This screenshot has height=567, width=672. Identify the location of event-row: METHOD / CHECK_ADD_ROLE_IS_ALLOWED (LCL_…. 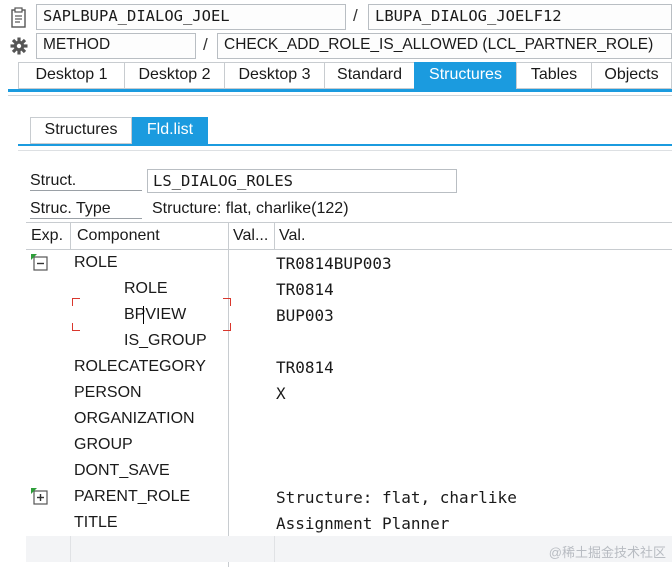
(336, 47).